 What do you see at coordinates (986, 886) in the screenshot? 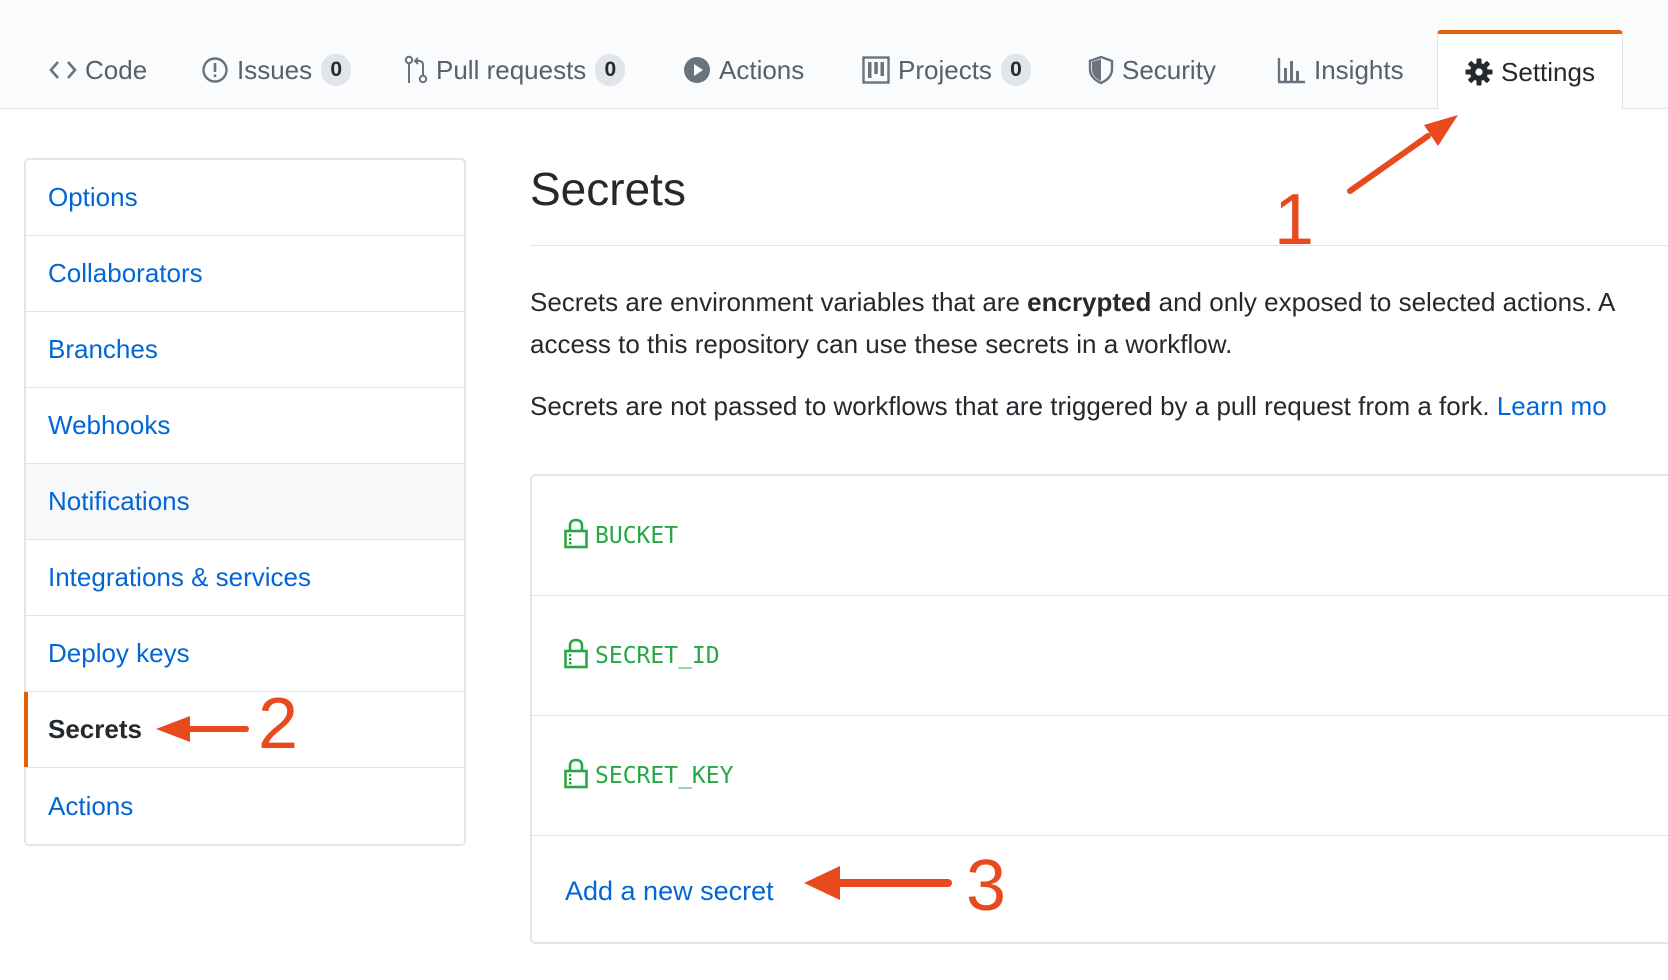
I see `annotation-step-3: 3` at bounding box center [986, 886].